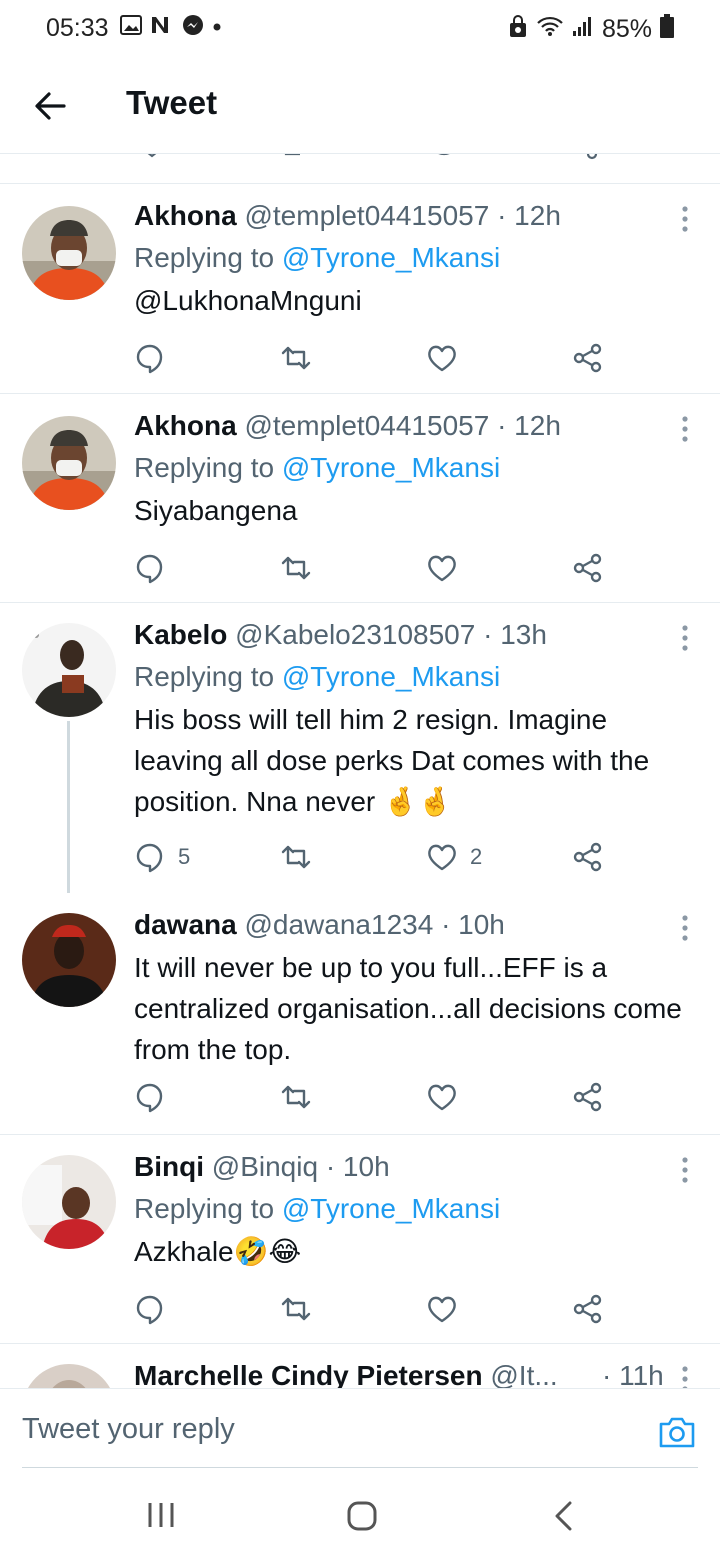 This screenshot has width=720, height=1560. I want to click on tweet-text: @LukhonaMnguni, so click(409, 300).